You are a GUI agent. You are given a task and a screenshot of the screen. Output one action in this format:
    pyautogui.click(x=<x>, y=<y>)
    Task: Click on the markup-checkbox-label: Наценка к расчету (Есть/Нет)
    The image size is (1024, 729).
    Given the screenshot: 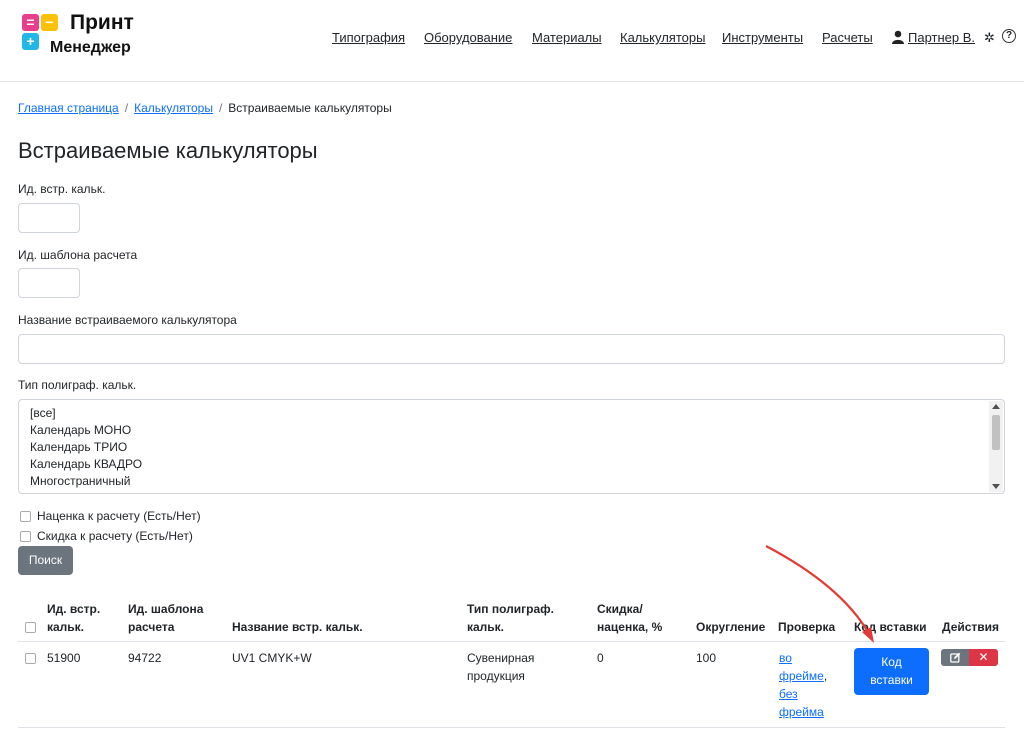 What is the action you would take?
    pyautogui.click(x=119, y=516)
    